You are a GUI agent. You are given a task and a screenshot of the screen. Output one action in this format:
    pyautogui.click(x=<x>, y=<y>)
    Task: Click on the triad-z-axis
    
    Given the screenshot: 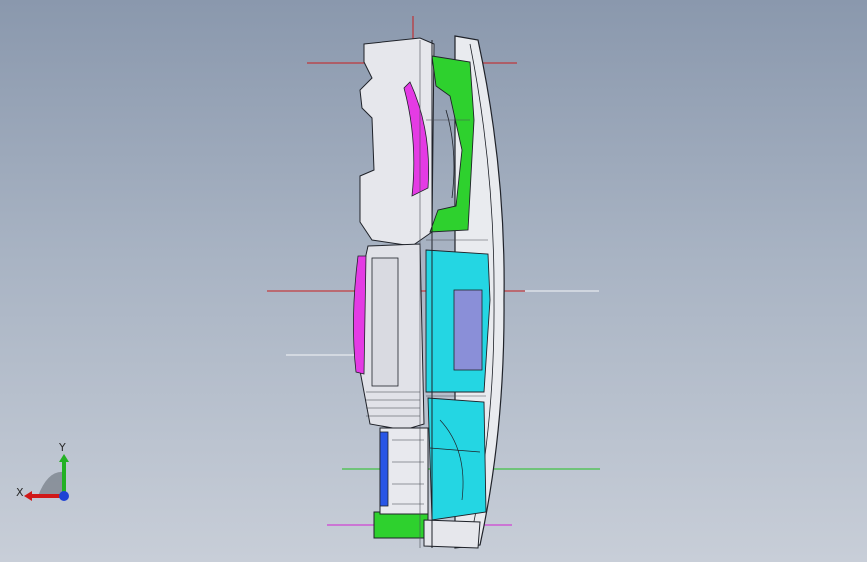 What is the action you would take?
    pyautogui.click(x=64, y=496)
    